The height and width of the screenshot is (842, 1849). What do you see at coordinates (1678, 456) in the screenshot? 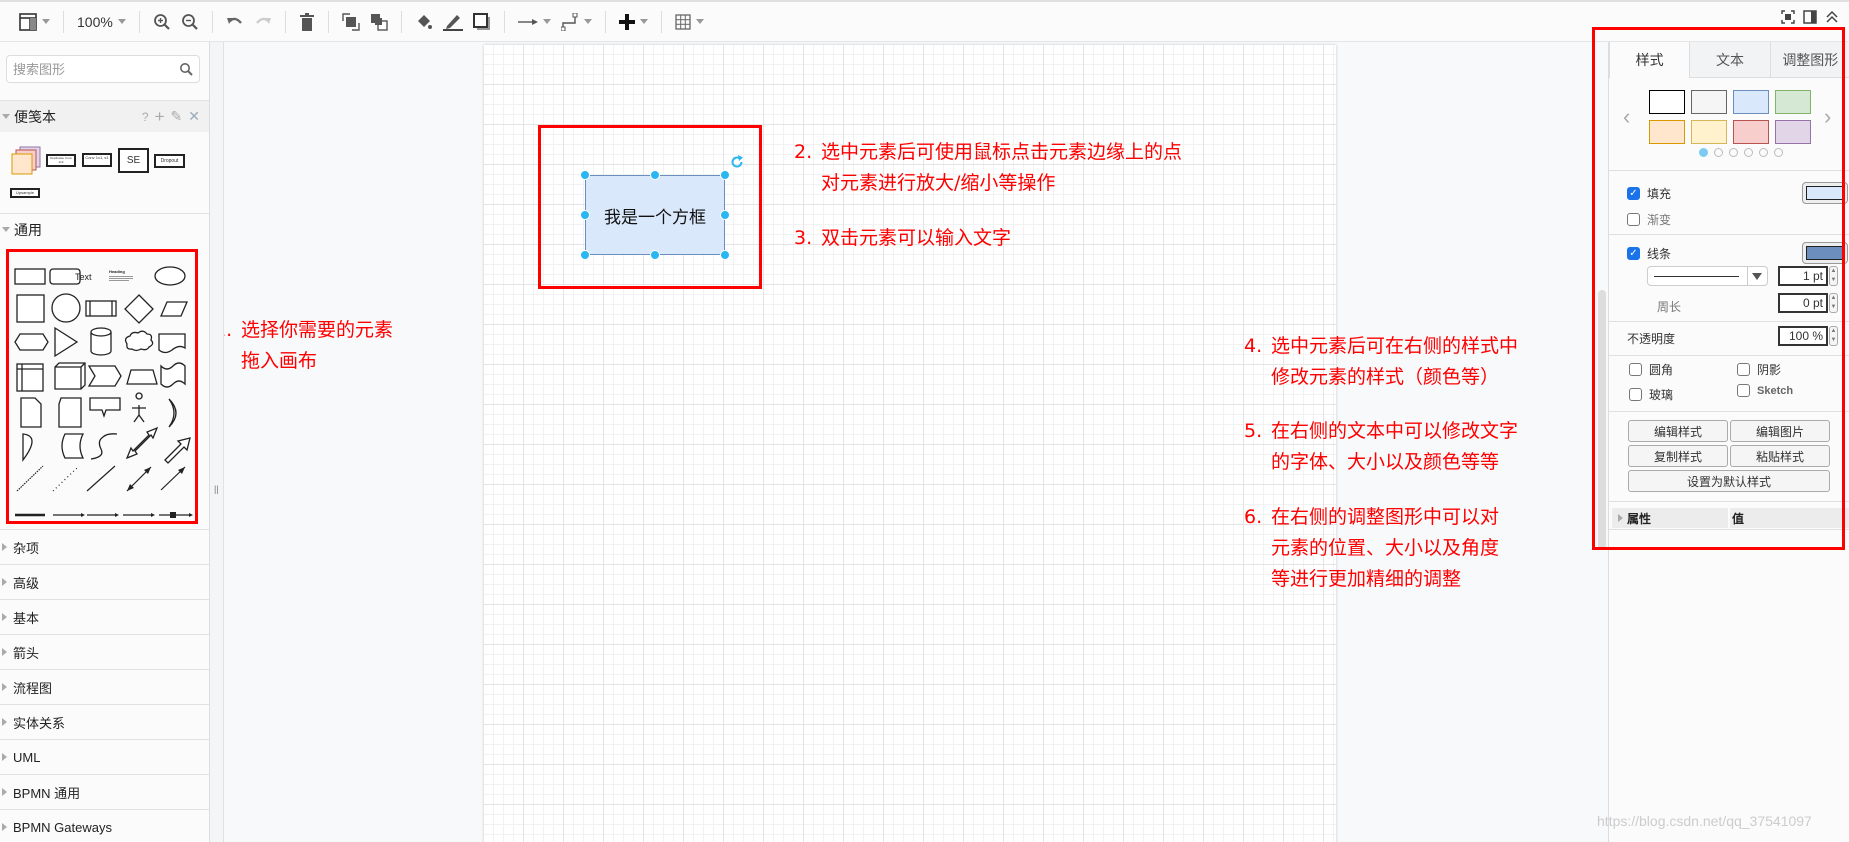
I see `copy-style-button: 复制样式` at bounding box center [1678, 456].